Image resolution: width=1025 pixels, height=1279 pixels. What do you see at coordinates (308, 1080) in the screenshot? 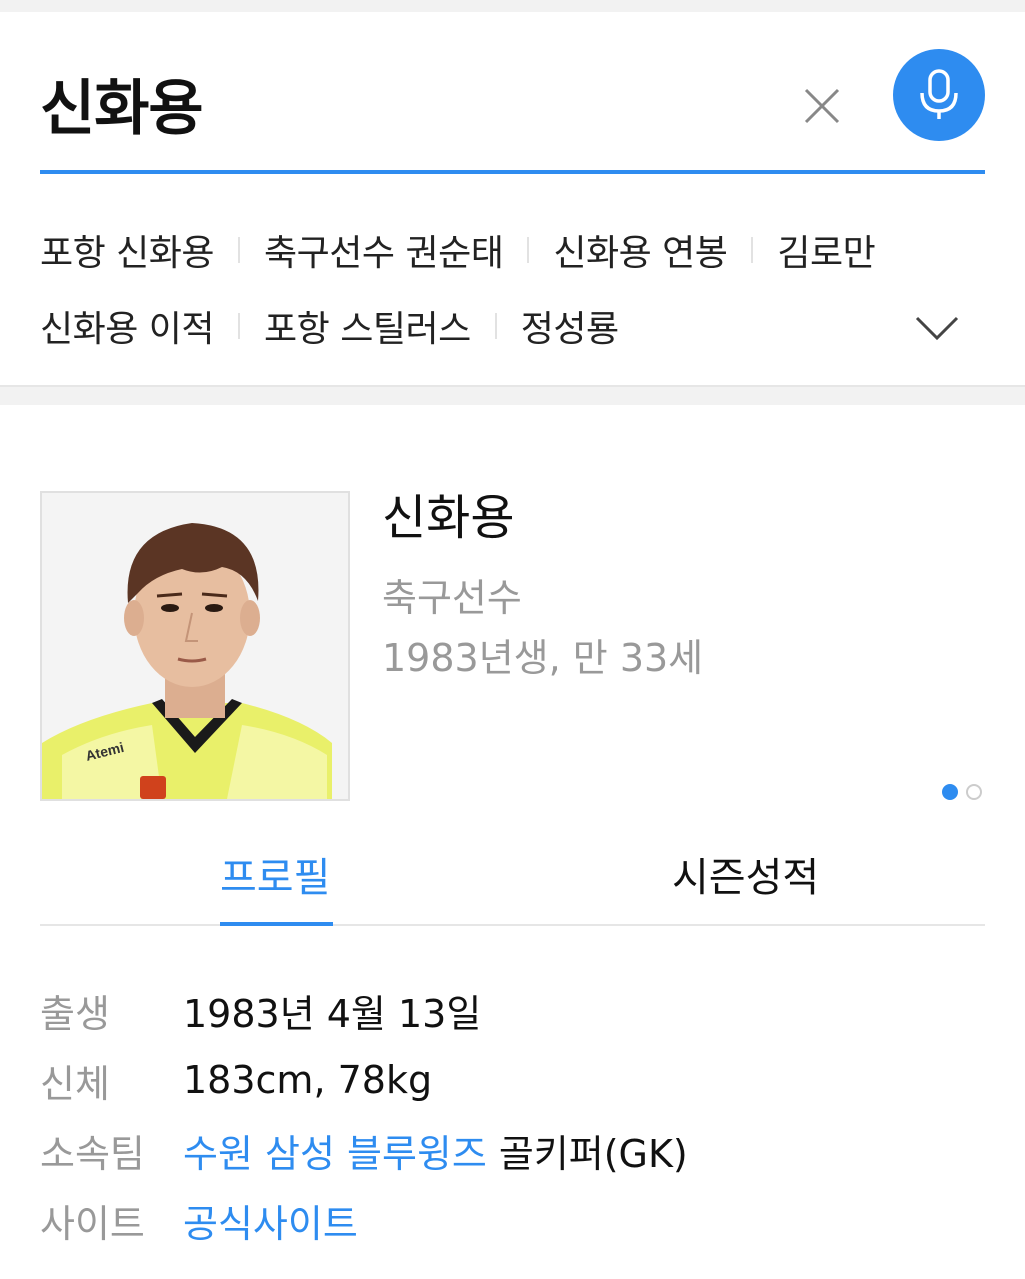
I see `info-value: 183cm, 78kg` at bounding box center [308, 1080].